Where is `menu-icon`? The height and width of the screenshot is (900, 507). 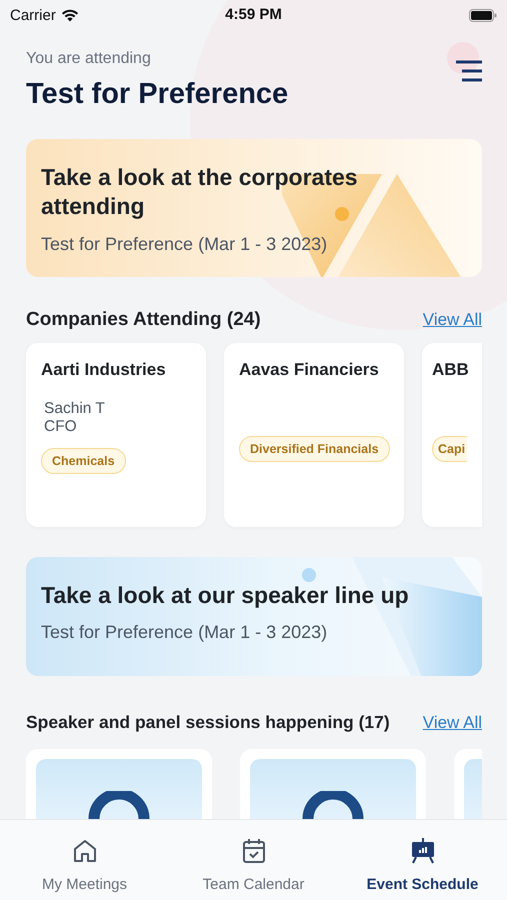 menu-icon is located at coordinates (469, 71).